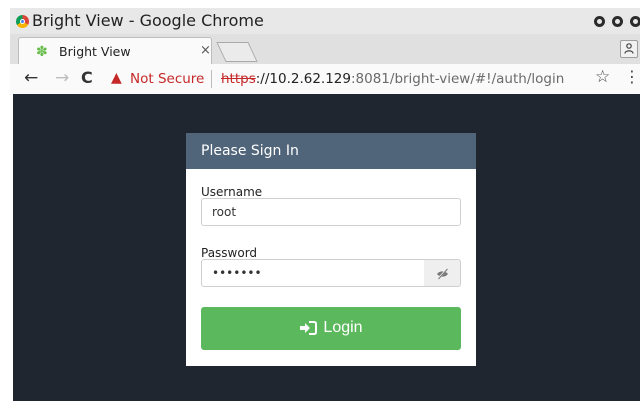 The image size is (640, 401). I want to click on show-password-button, so click(442, 273).